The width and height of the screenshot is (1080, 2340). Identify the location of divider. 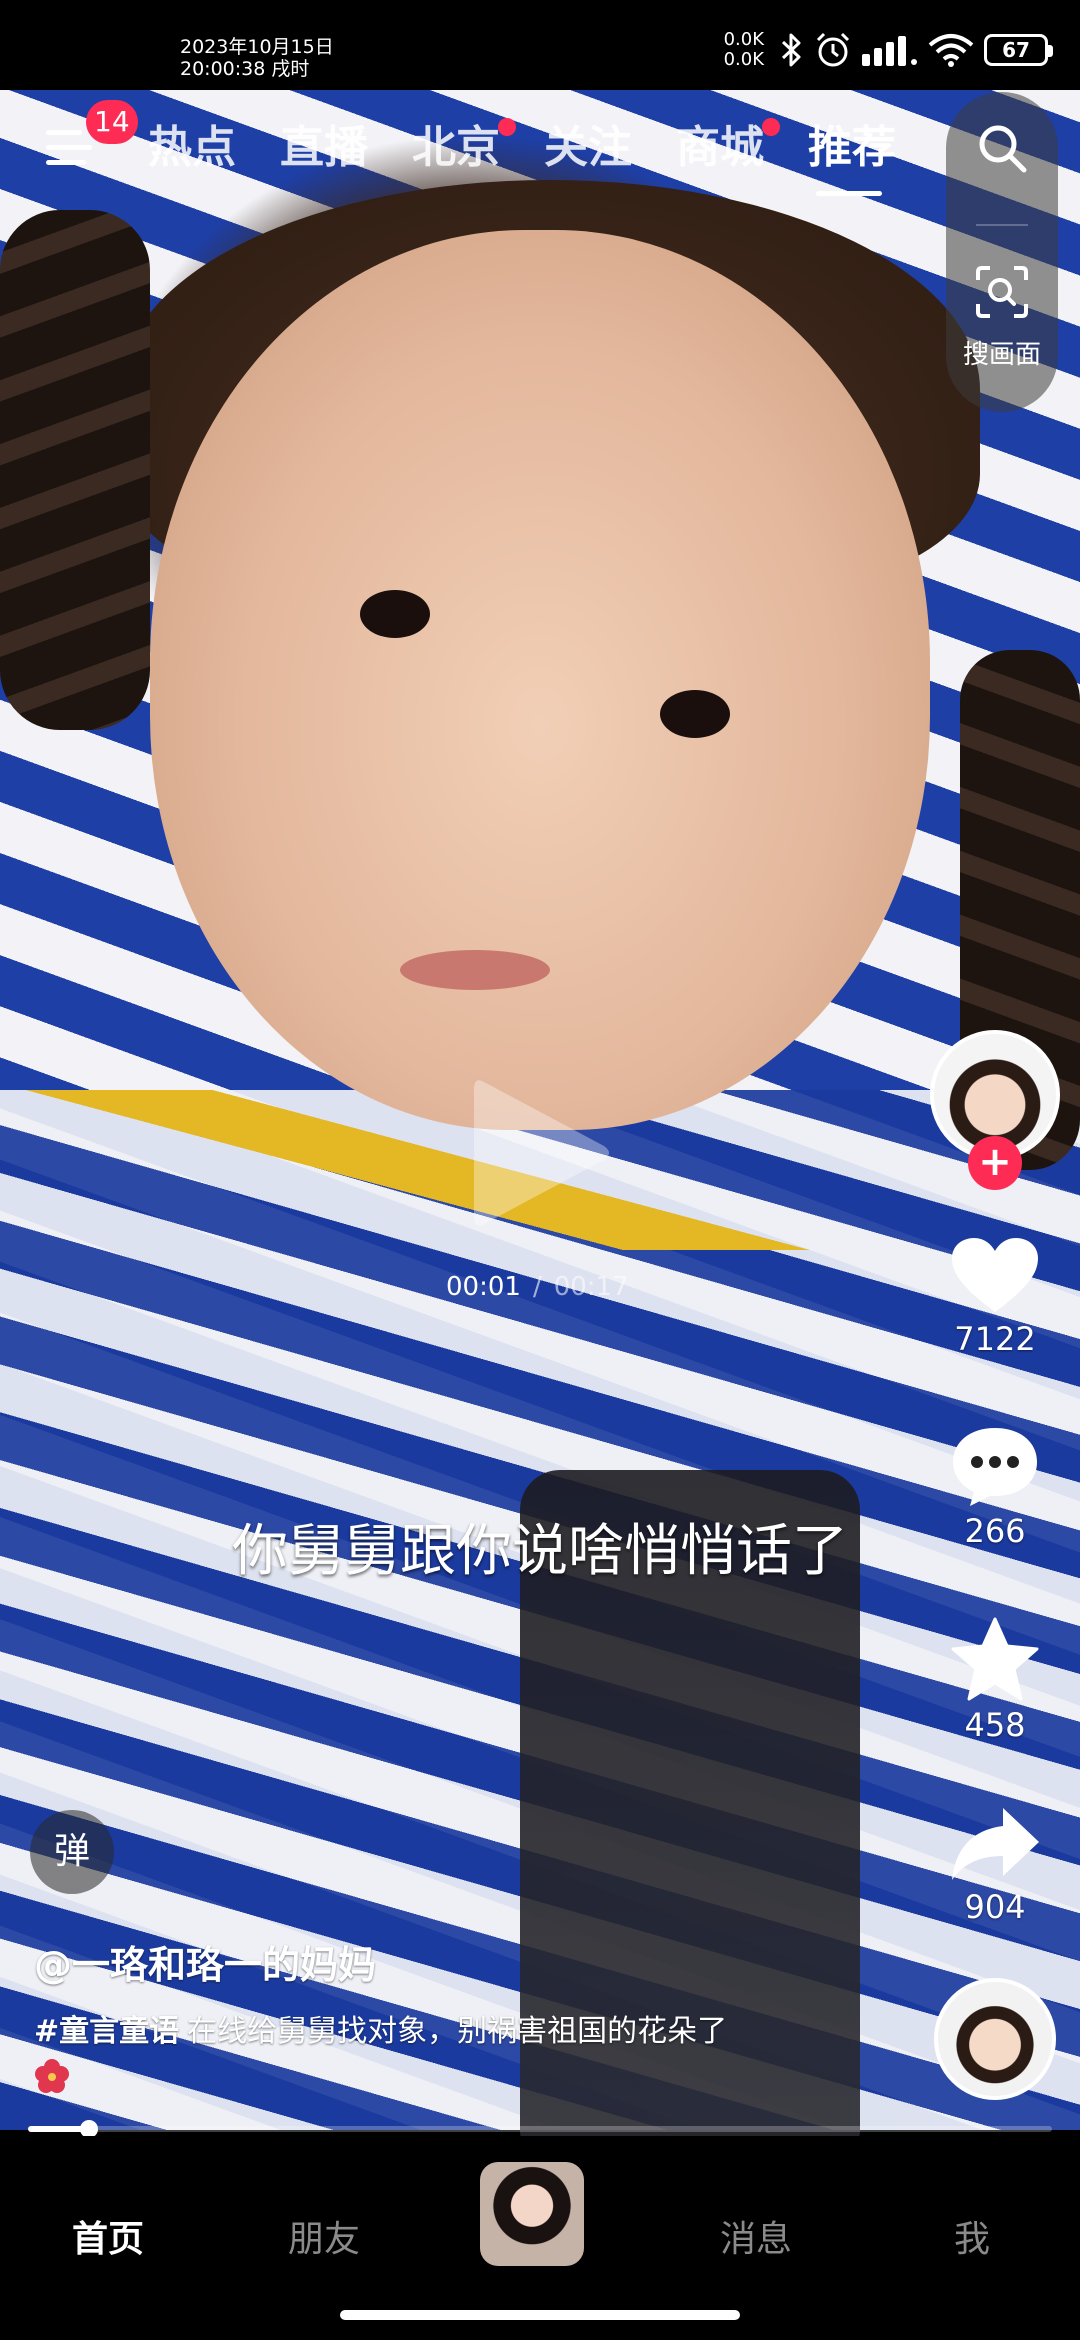
(1002, 225).